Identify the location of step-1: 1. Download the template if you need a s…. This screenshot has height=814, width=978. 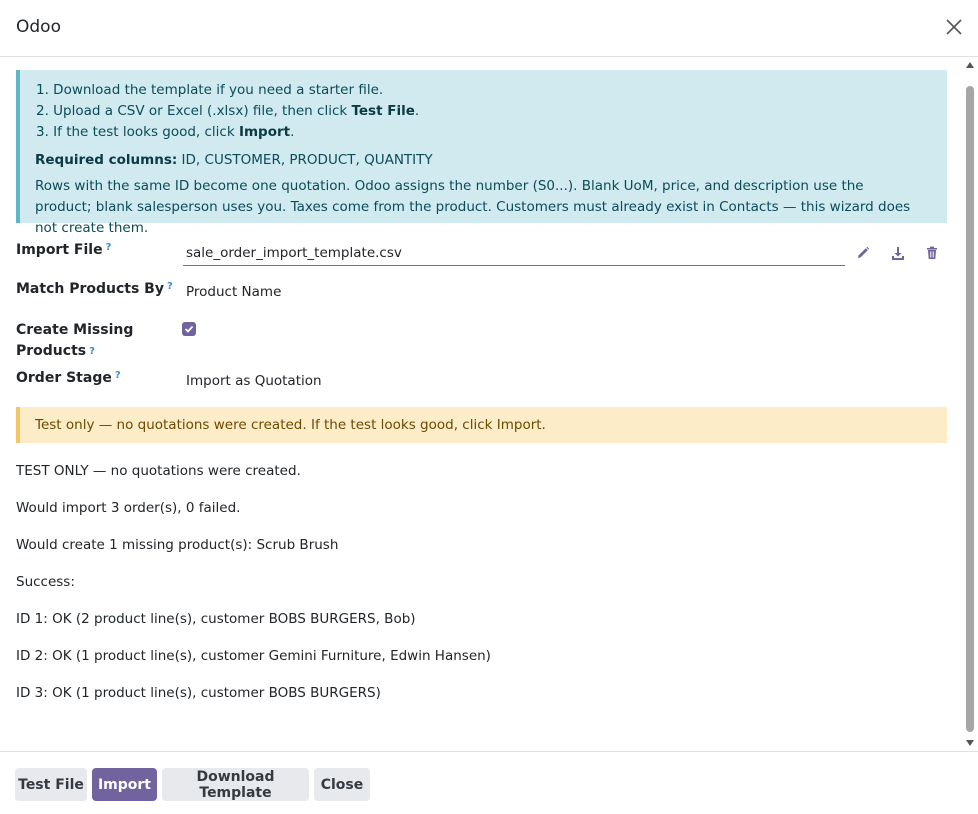
(210, 90).